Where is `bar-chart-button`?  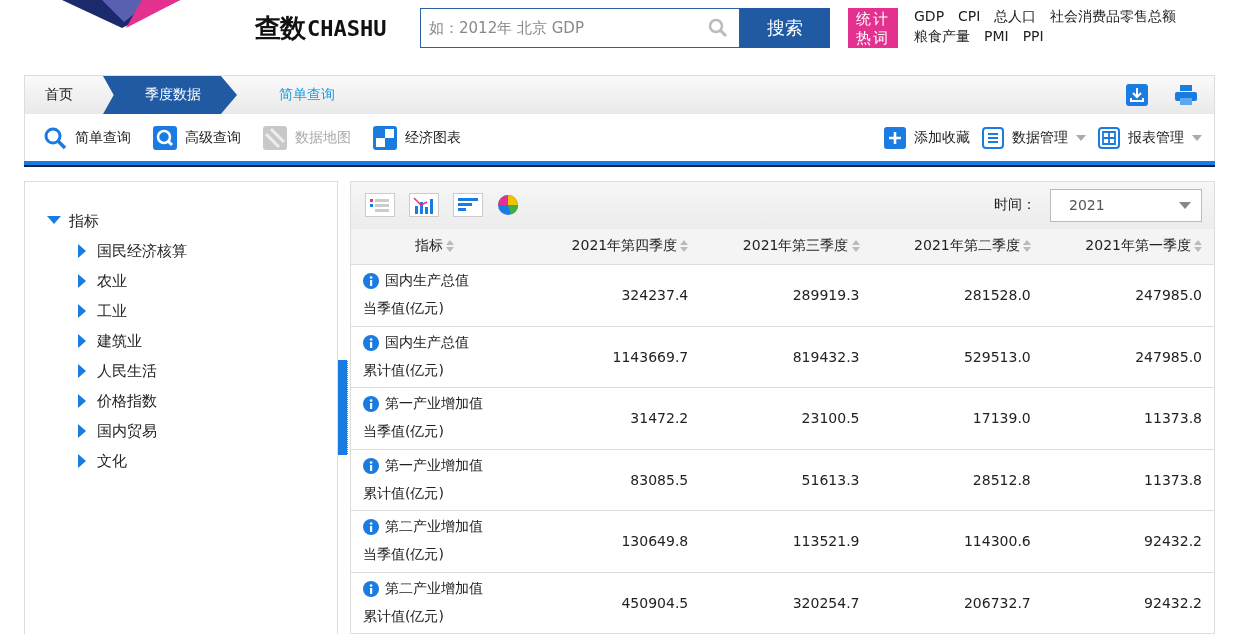
bar-chart-button is located at coordinates (424, 205).